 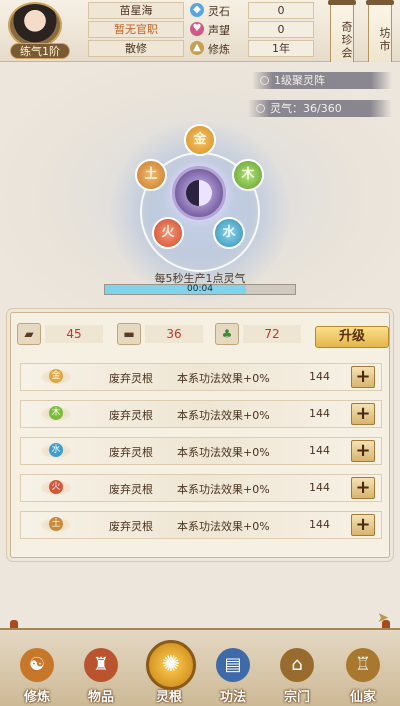 I want to click on nav-skills: ▤ 功法, so click(x=233, y=677).